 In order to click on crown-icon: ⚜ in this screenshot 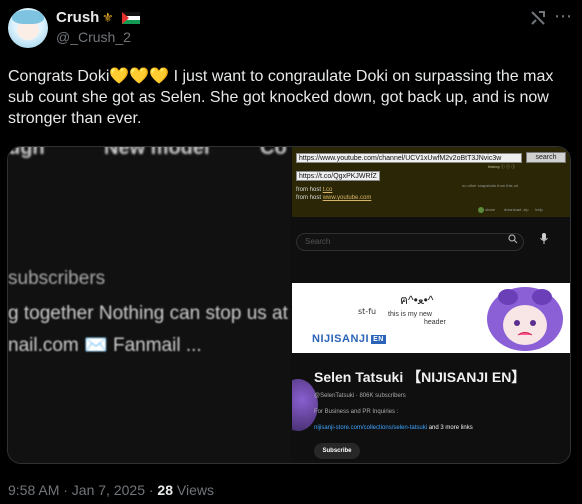, I will do `click(108, 17)`.